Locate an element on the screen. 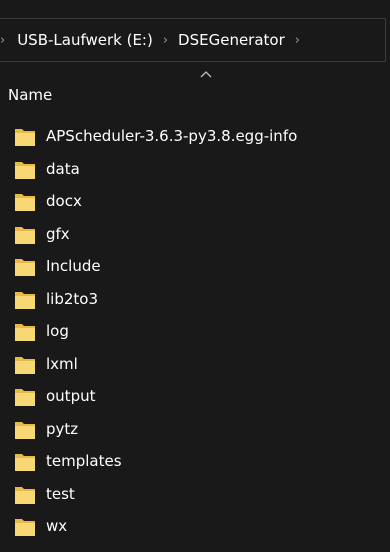  list-item-label: wx is located at coordinates (57, 526).